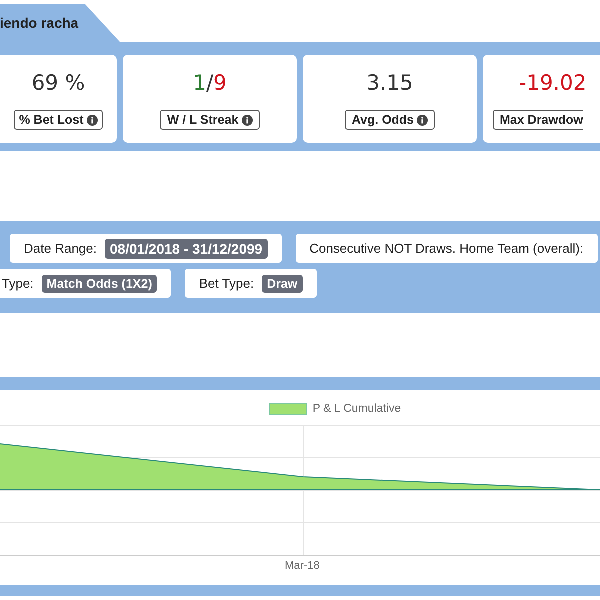 The image size is (600, 600). Describe the element at coordinates (226, 283) in the screenshot. I see `filter-label: Bet Type:` at that location.